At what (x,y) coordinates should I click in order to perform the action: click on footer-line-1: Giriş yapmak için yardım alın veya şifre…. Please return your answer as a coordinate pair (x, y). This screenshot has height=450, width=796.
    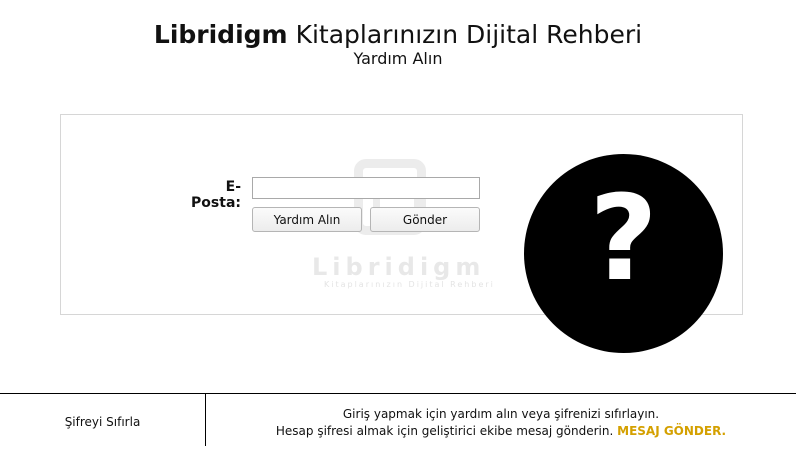
    Looking at the image, I should click on (501, 414).